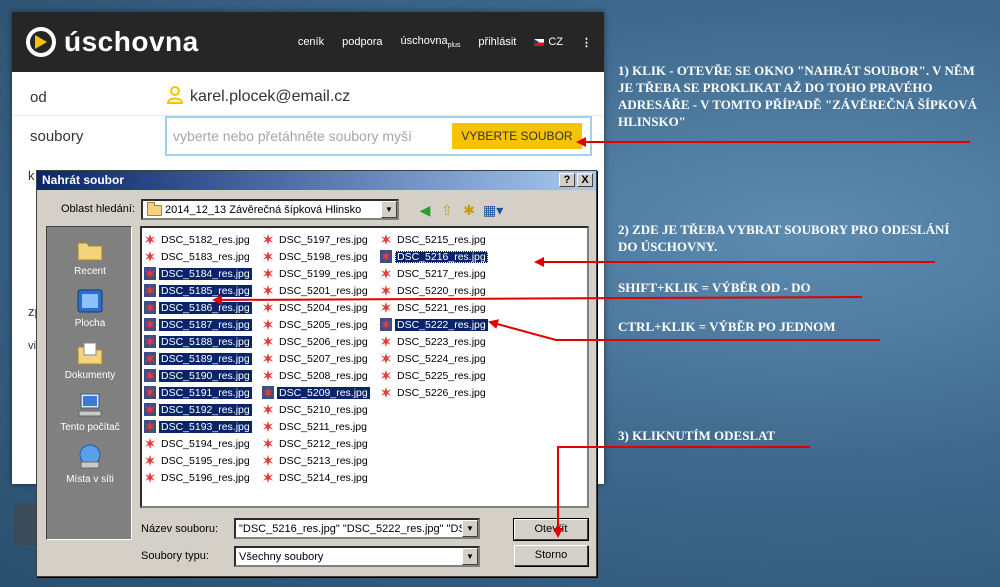  Describe the element at coordinates (681, 492) in the screenshot. I see `arrow-step3` at that location.